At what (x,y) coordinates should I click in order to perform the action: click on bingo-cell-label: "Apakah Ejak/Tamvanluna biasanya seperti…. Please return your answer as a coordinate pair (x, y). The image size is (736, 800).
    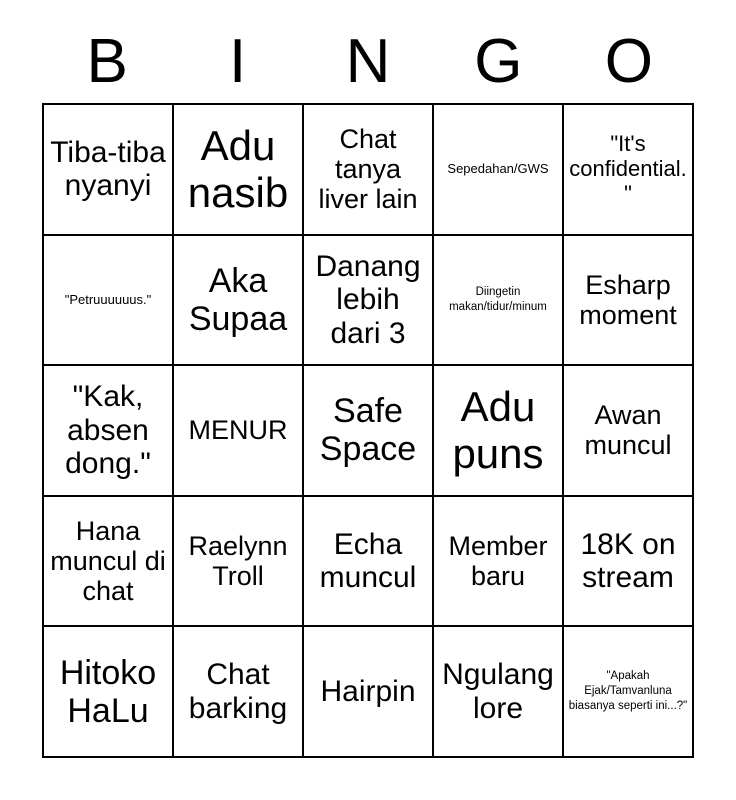
    Looking at the image, I should click on (628, 691).